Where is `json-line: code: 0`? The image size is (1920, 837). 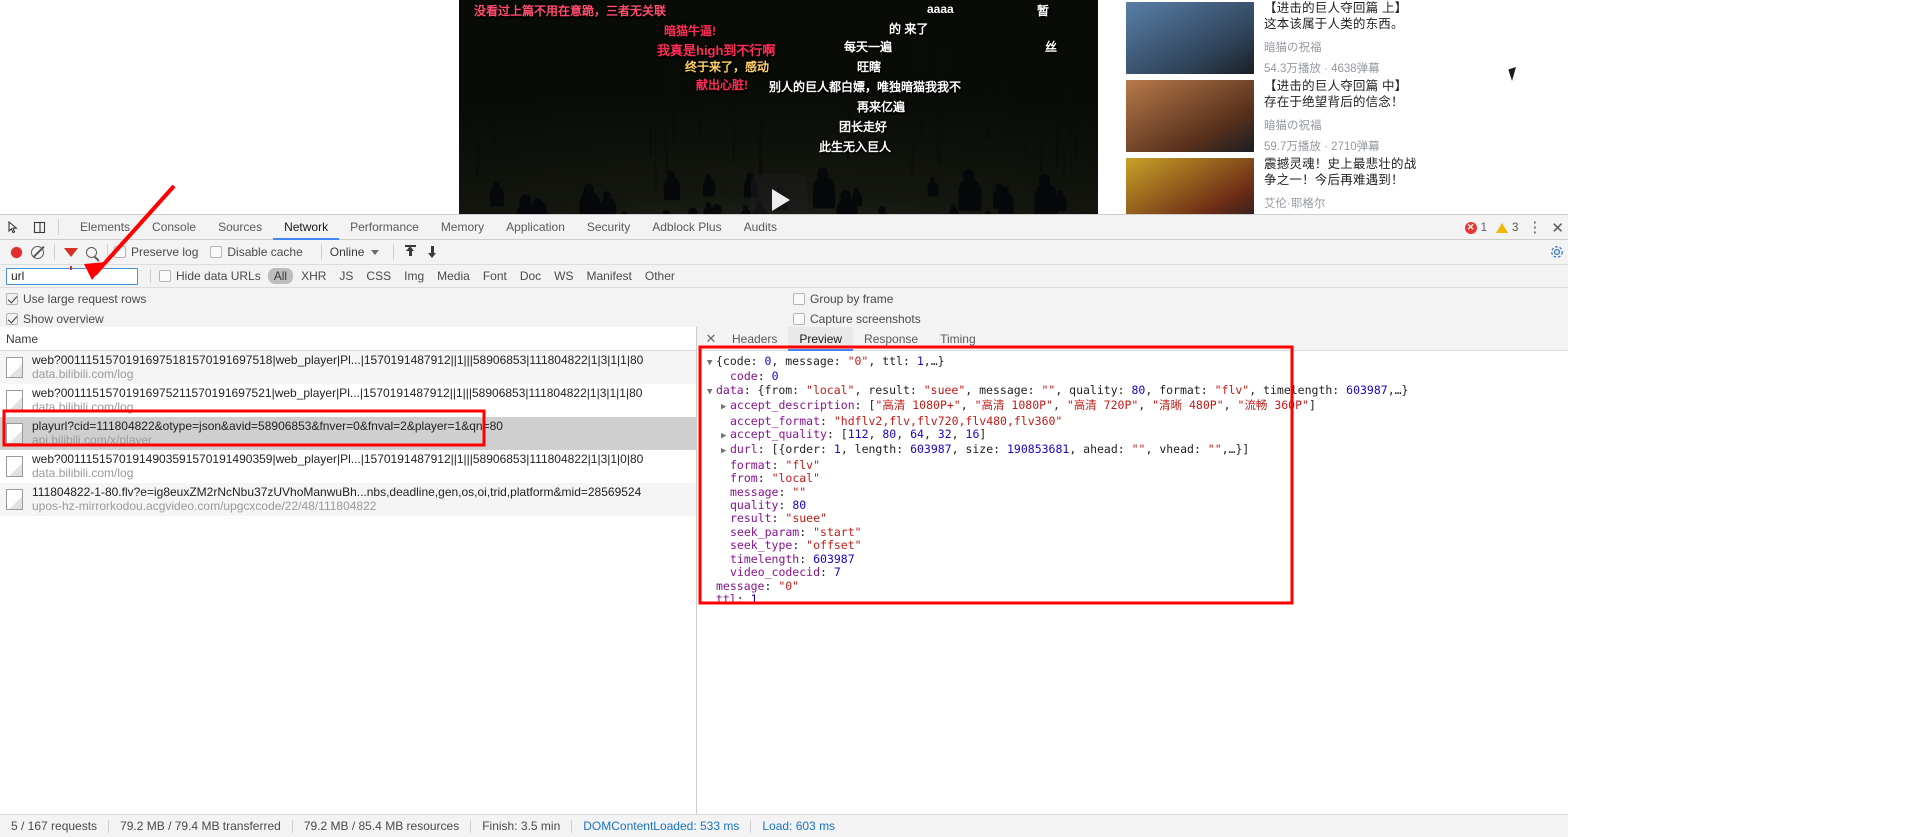
json-line: code: 0 is located at coordinates (1135, 376).